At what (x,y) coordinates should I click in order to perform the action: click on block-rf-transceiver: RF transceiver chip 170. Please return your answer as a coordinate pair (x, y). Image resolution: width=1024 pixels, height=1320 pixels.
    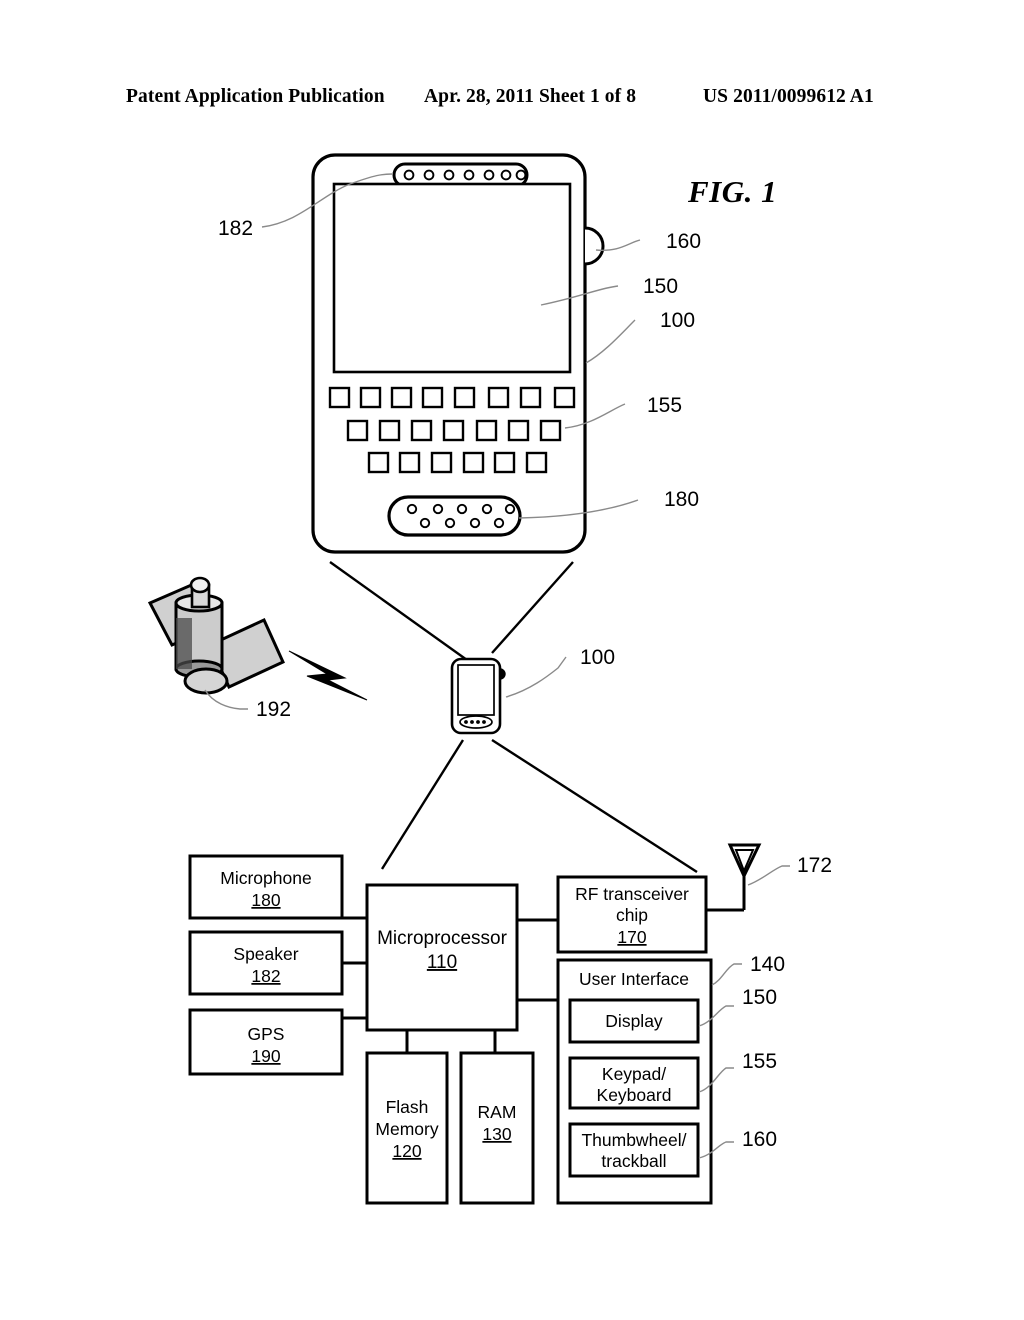
    Looking at the image, I should click on (632, 914).